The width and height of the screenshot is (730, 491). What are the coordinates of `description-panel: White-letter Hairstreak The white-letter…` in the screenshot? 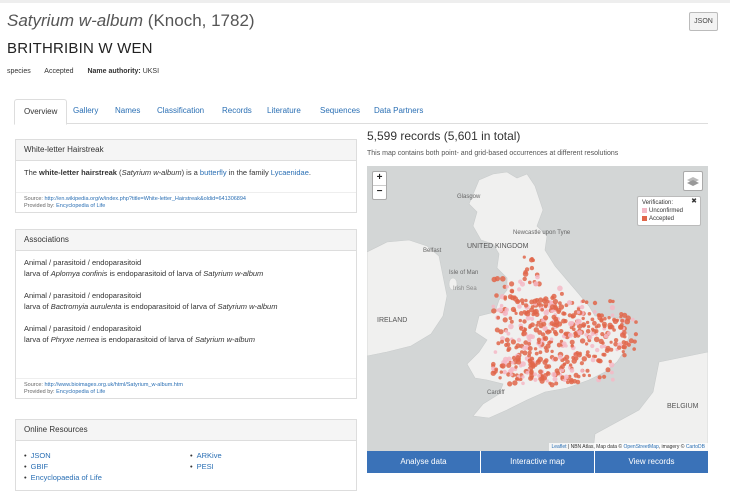 It's located at (186, 176).